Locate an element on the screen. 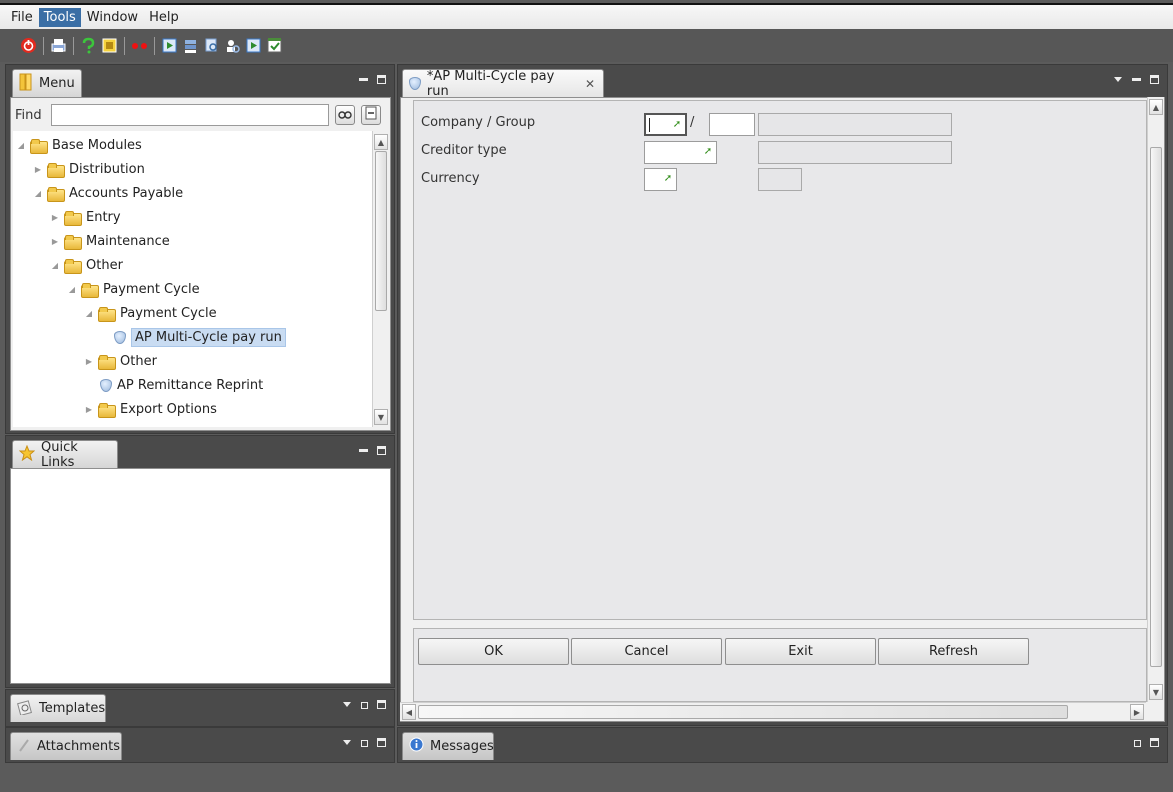  tree-item-label: Maintenance is located at coordinates (128, 241).